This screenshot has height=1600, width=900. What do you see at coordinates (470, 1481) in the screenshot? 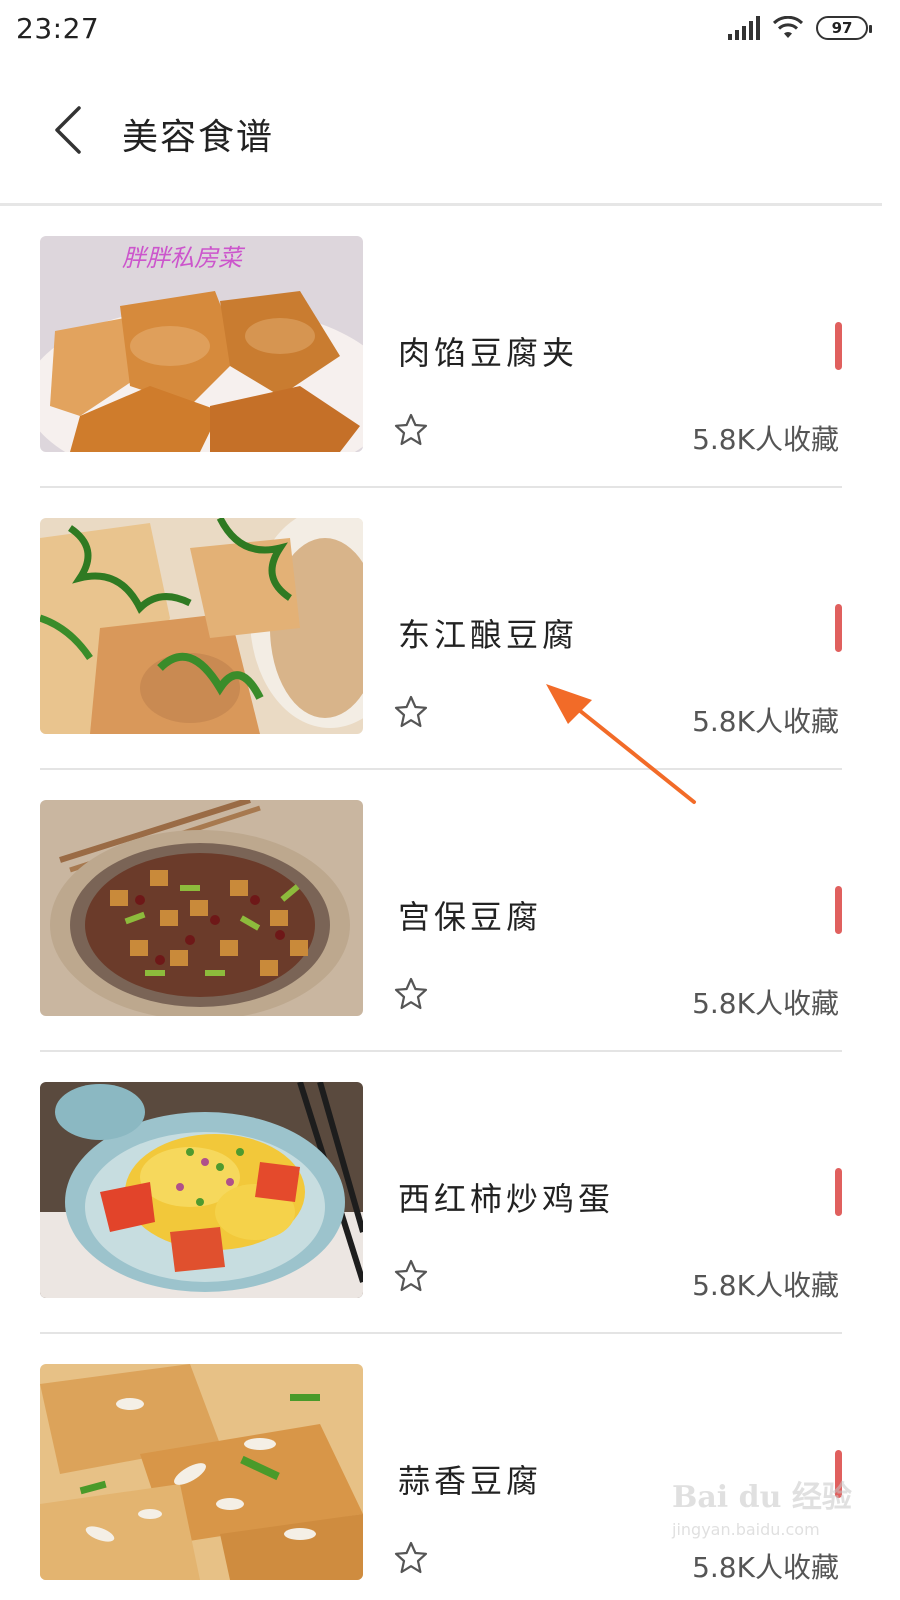
I see `recipe-name: 蒜香豆腐` at bounding box center [470, 1481].